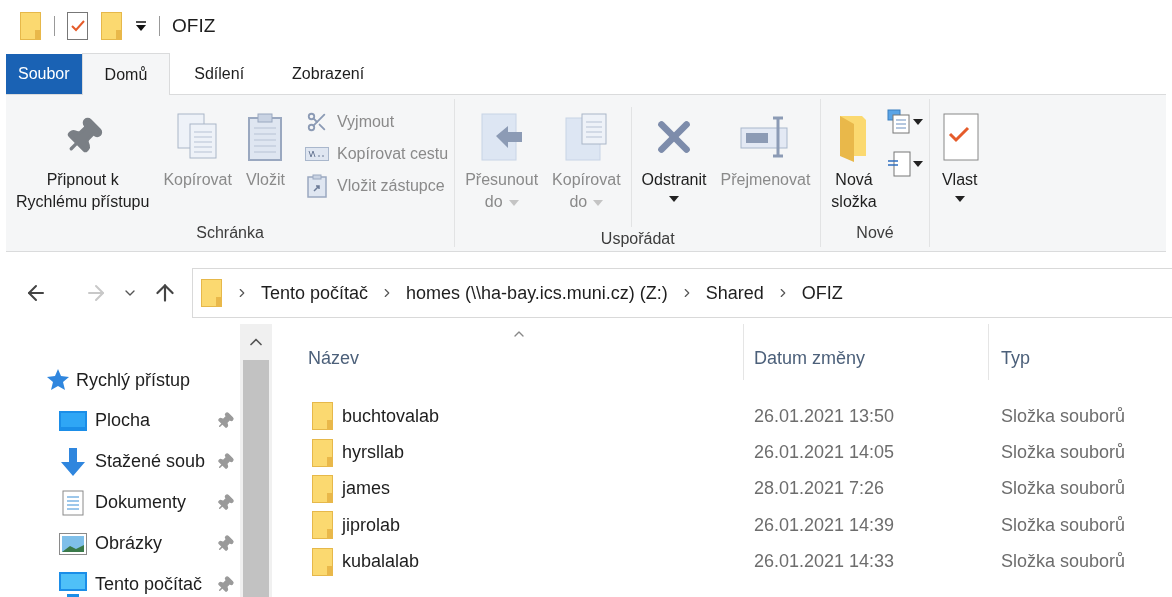 This screenshot has height=597, width=1172. What do you see at coordinates (824, 562) in the screenshot?
I see `date-cell-text: 26.01.2021 14:33` at bounding box center [824, 562].